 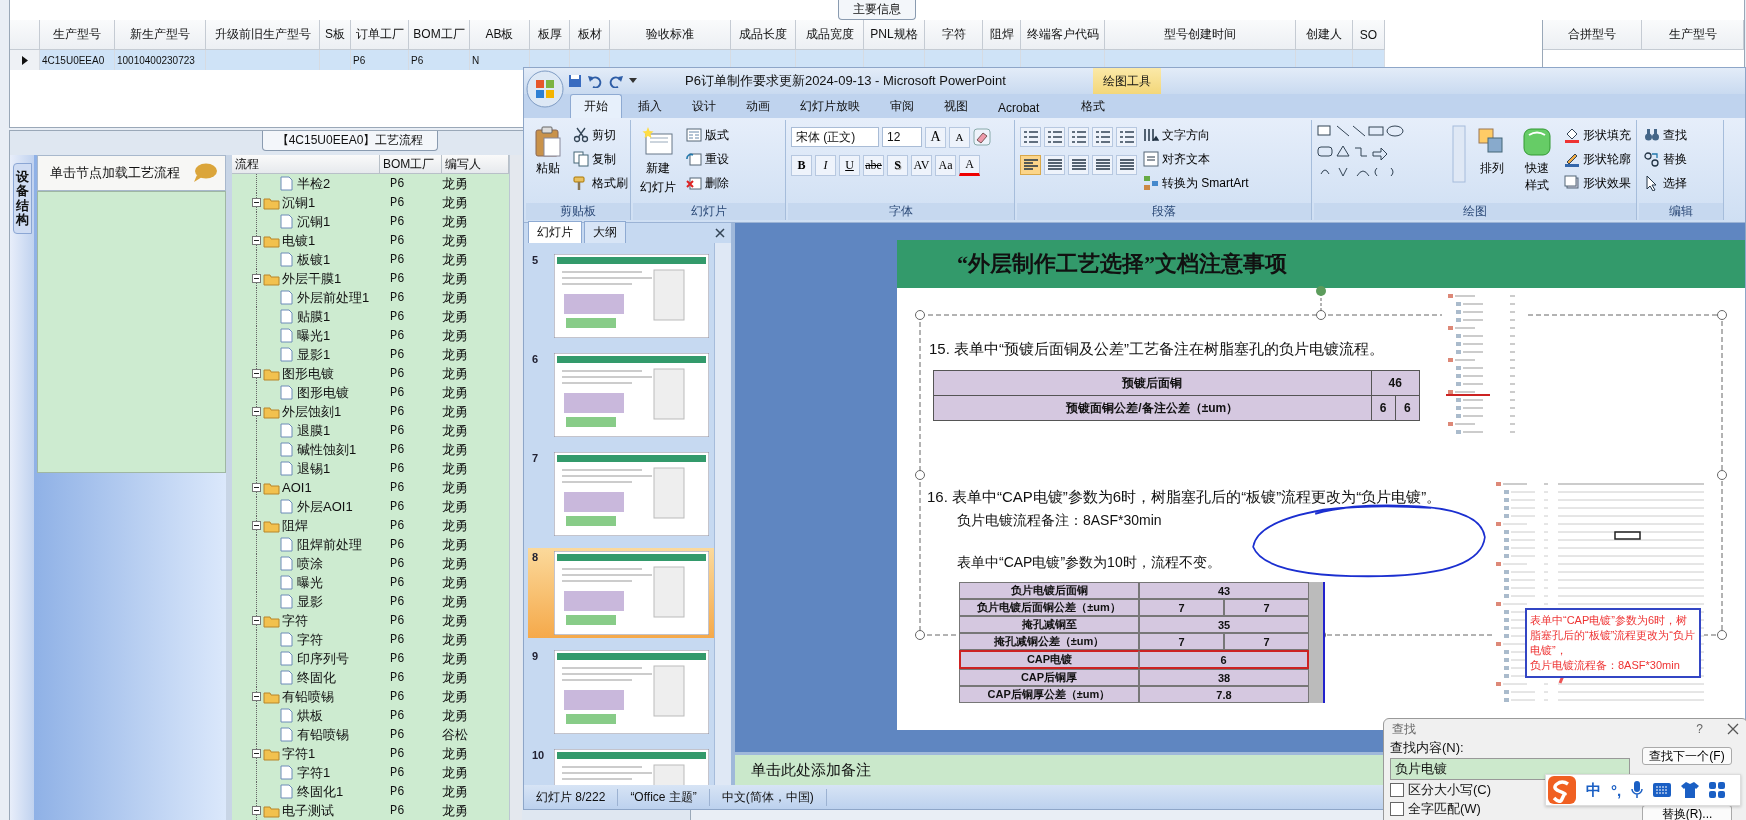 I want to click on column-header: 验收标准, so click(x=670, y=35).